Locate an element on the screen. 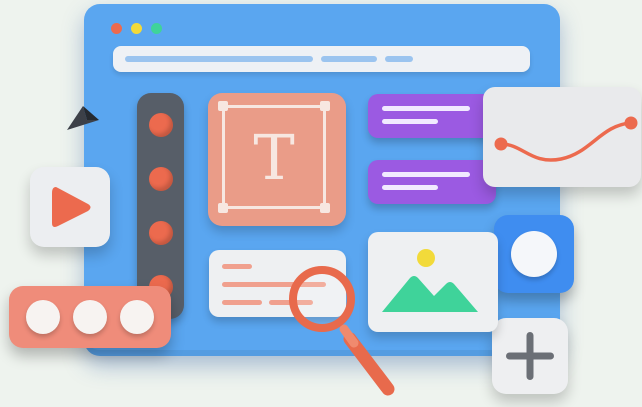 This screenshot has width=642, height=407. resize-handle-tl is located at coordinates (223, 106).